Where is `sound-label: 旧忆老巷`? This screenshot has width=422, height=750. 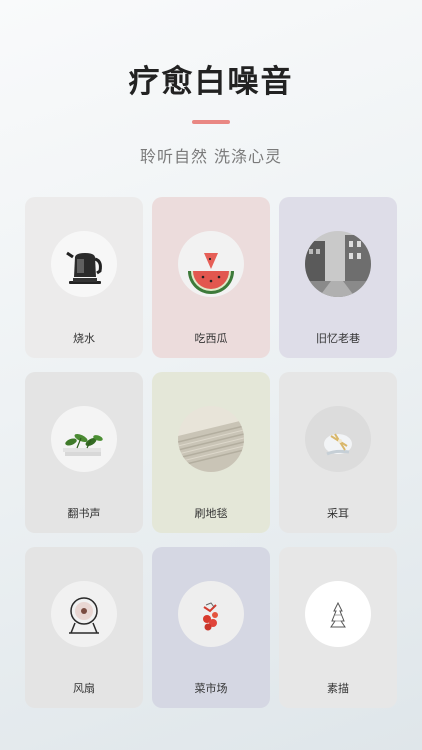 sound-label: 旧忆老巷 is located at coordinates (338, 338).